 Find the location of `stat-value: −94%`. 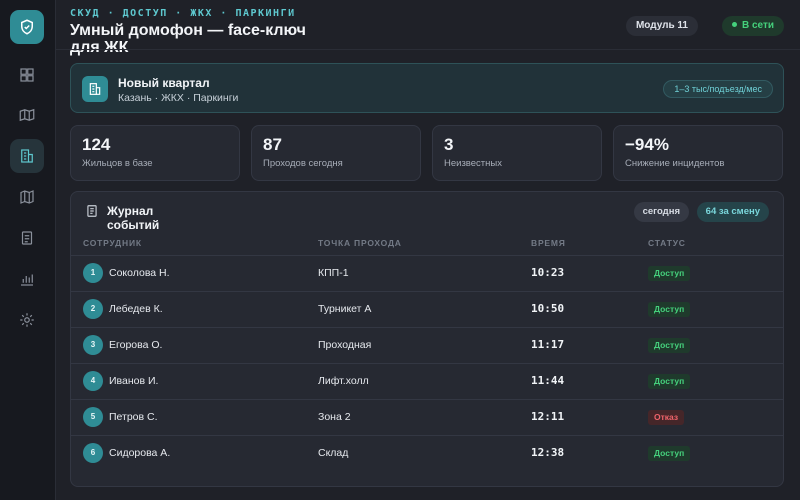

stat-value: −94% is located at coordinates (647, 144).